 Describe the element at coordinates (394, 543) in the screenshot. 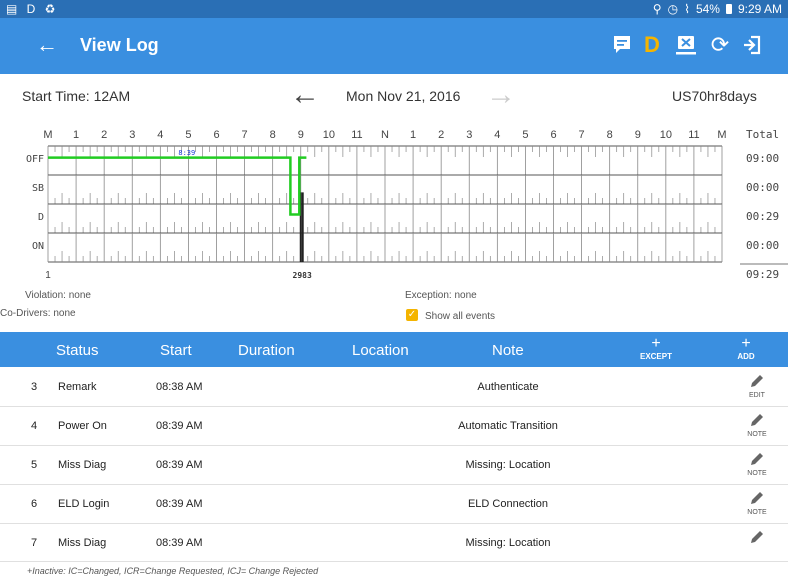

I see `table-row: 7 Miss Diag 08:39 AM Missing: Location` at that location.